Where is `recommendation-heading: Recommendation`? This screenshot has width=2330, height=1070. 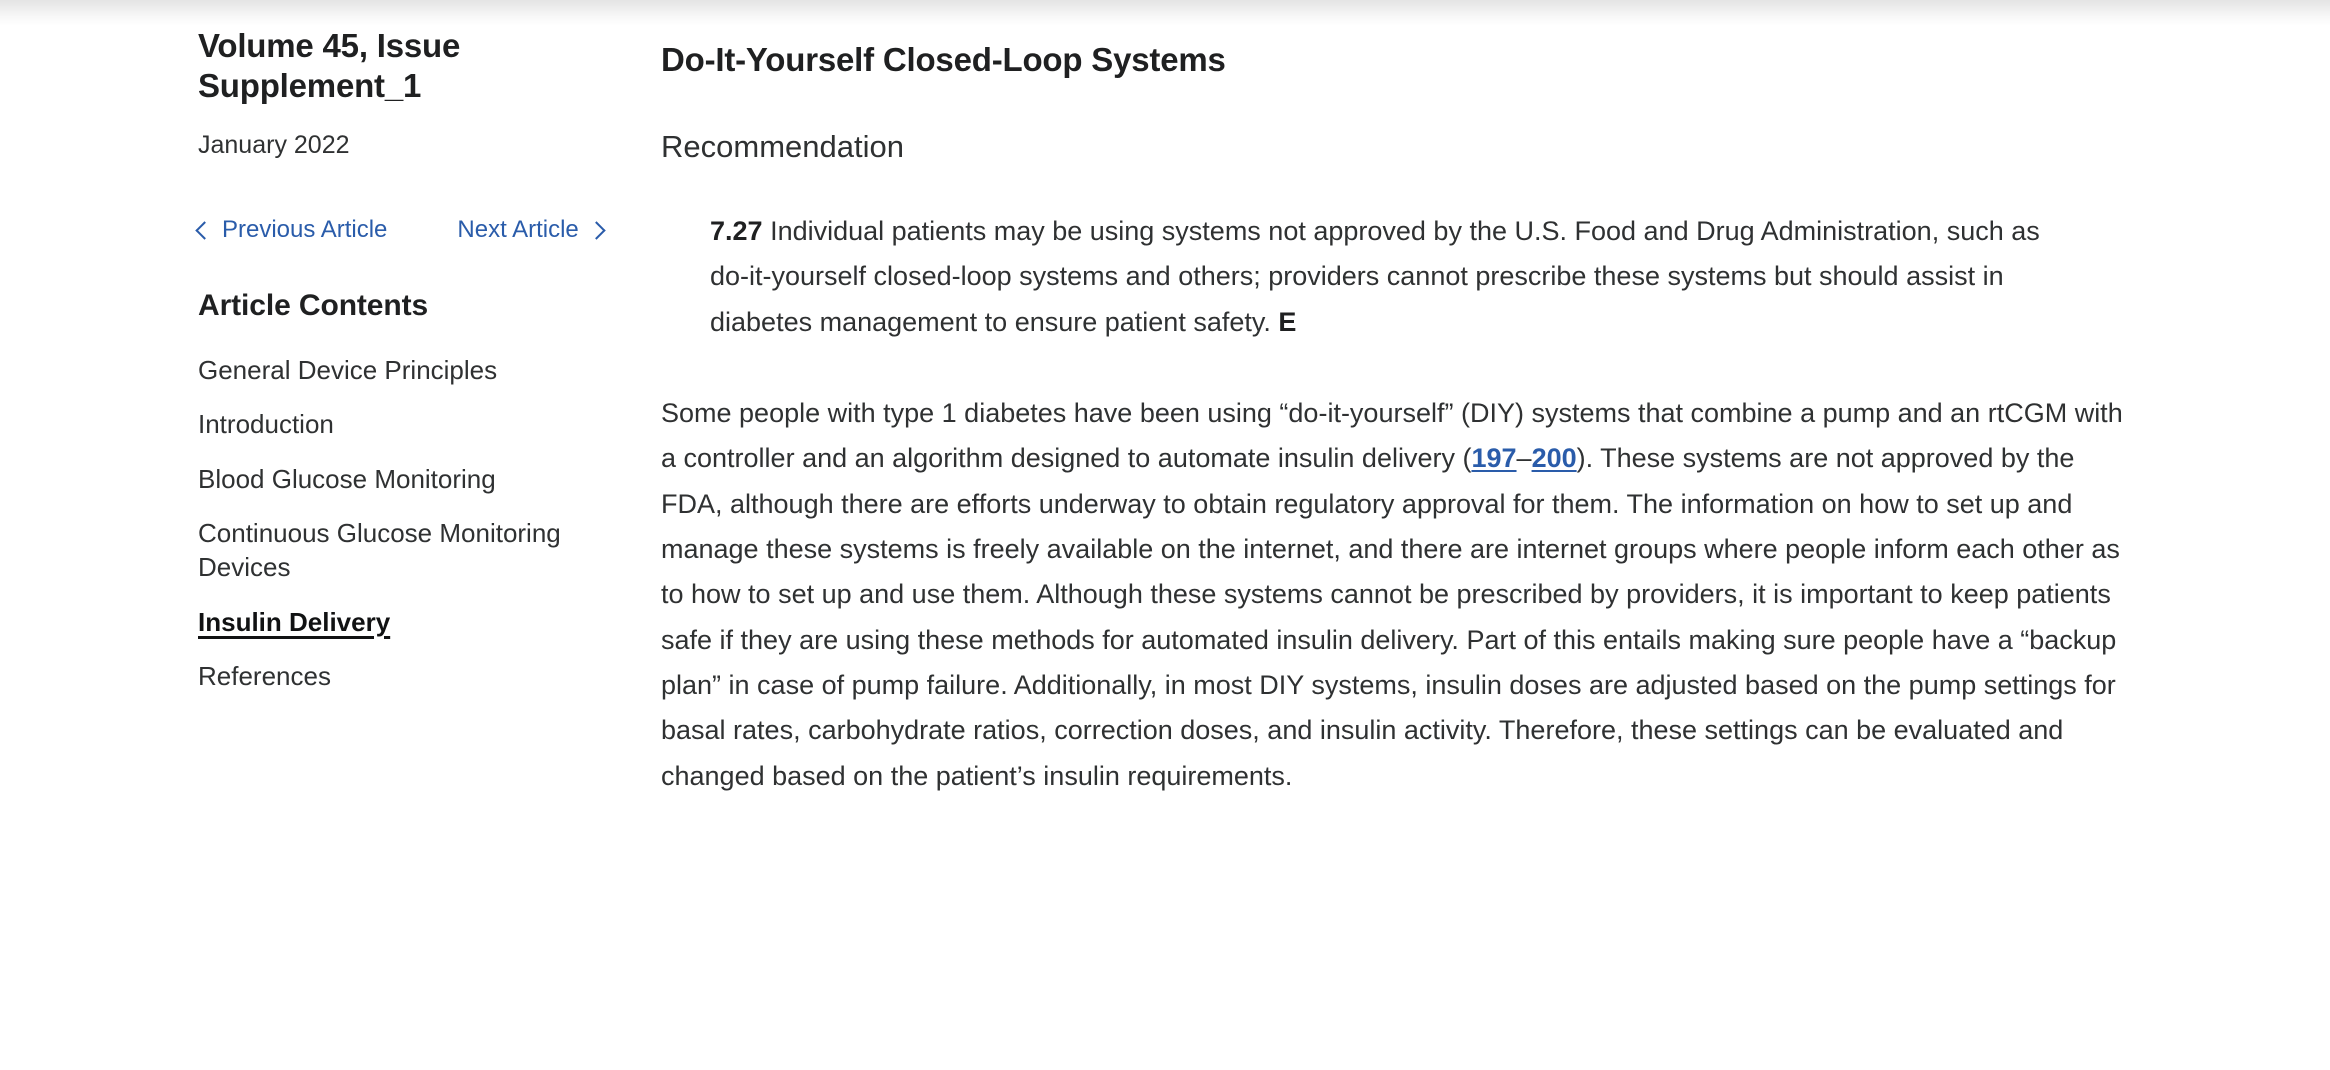 recommendation-heading: Recommendation is located at coordinates (782, 146).